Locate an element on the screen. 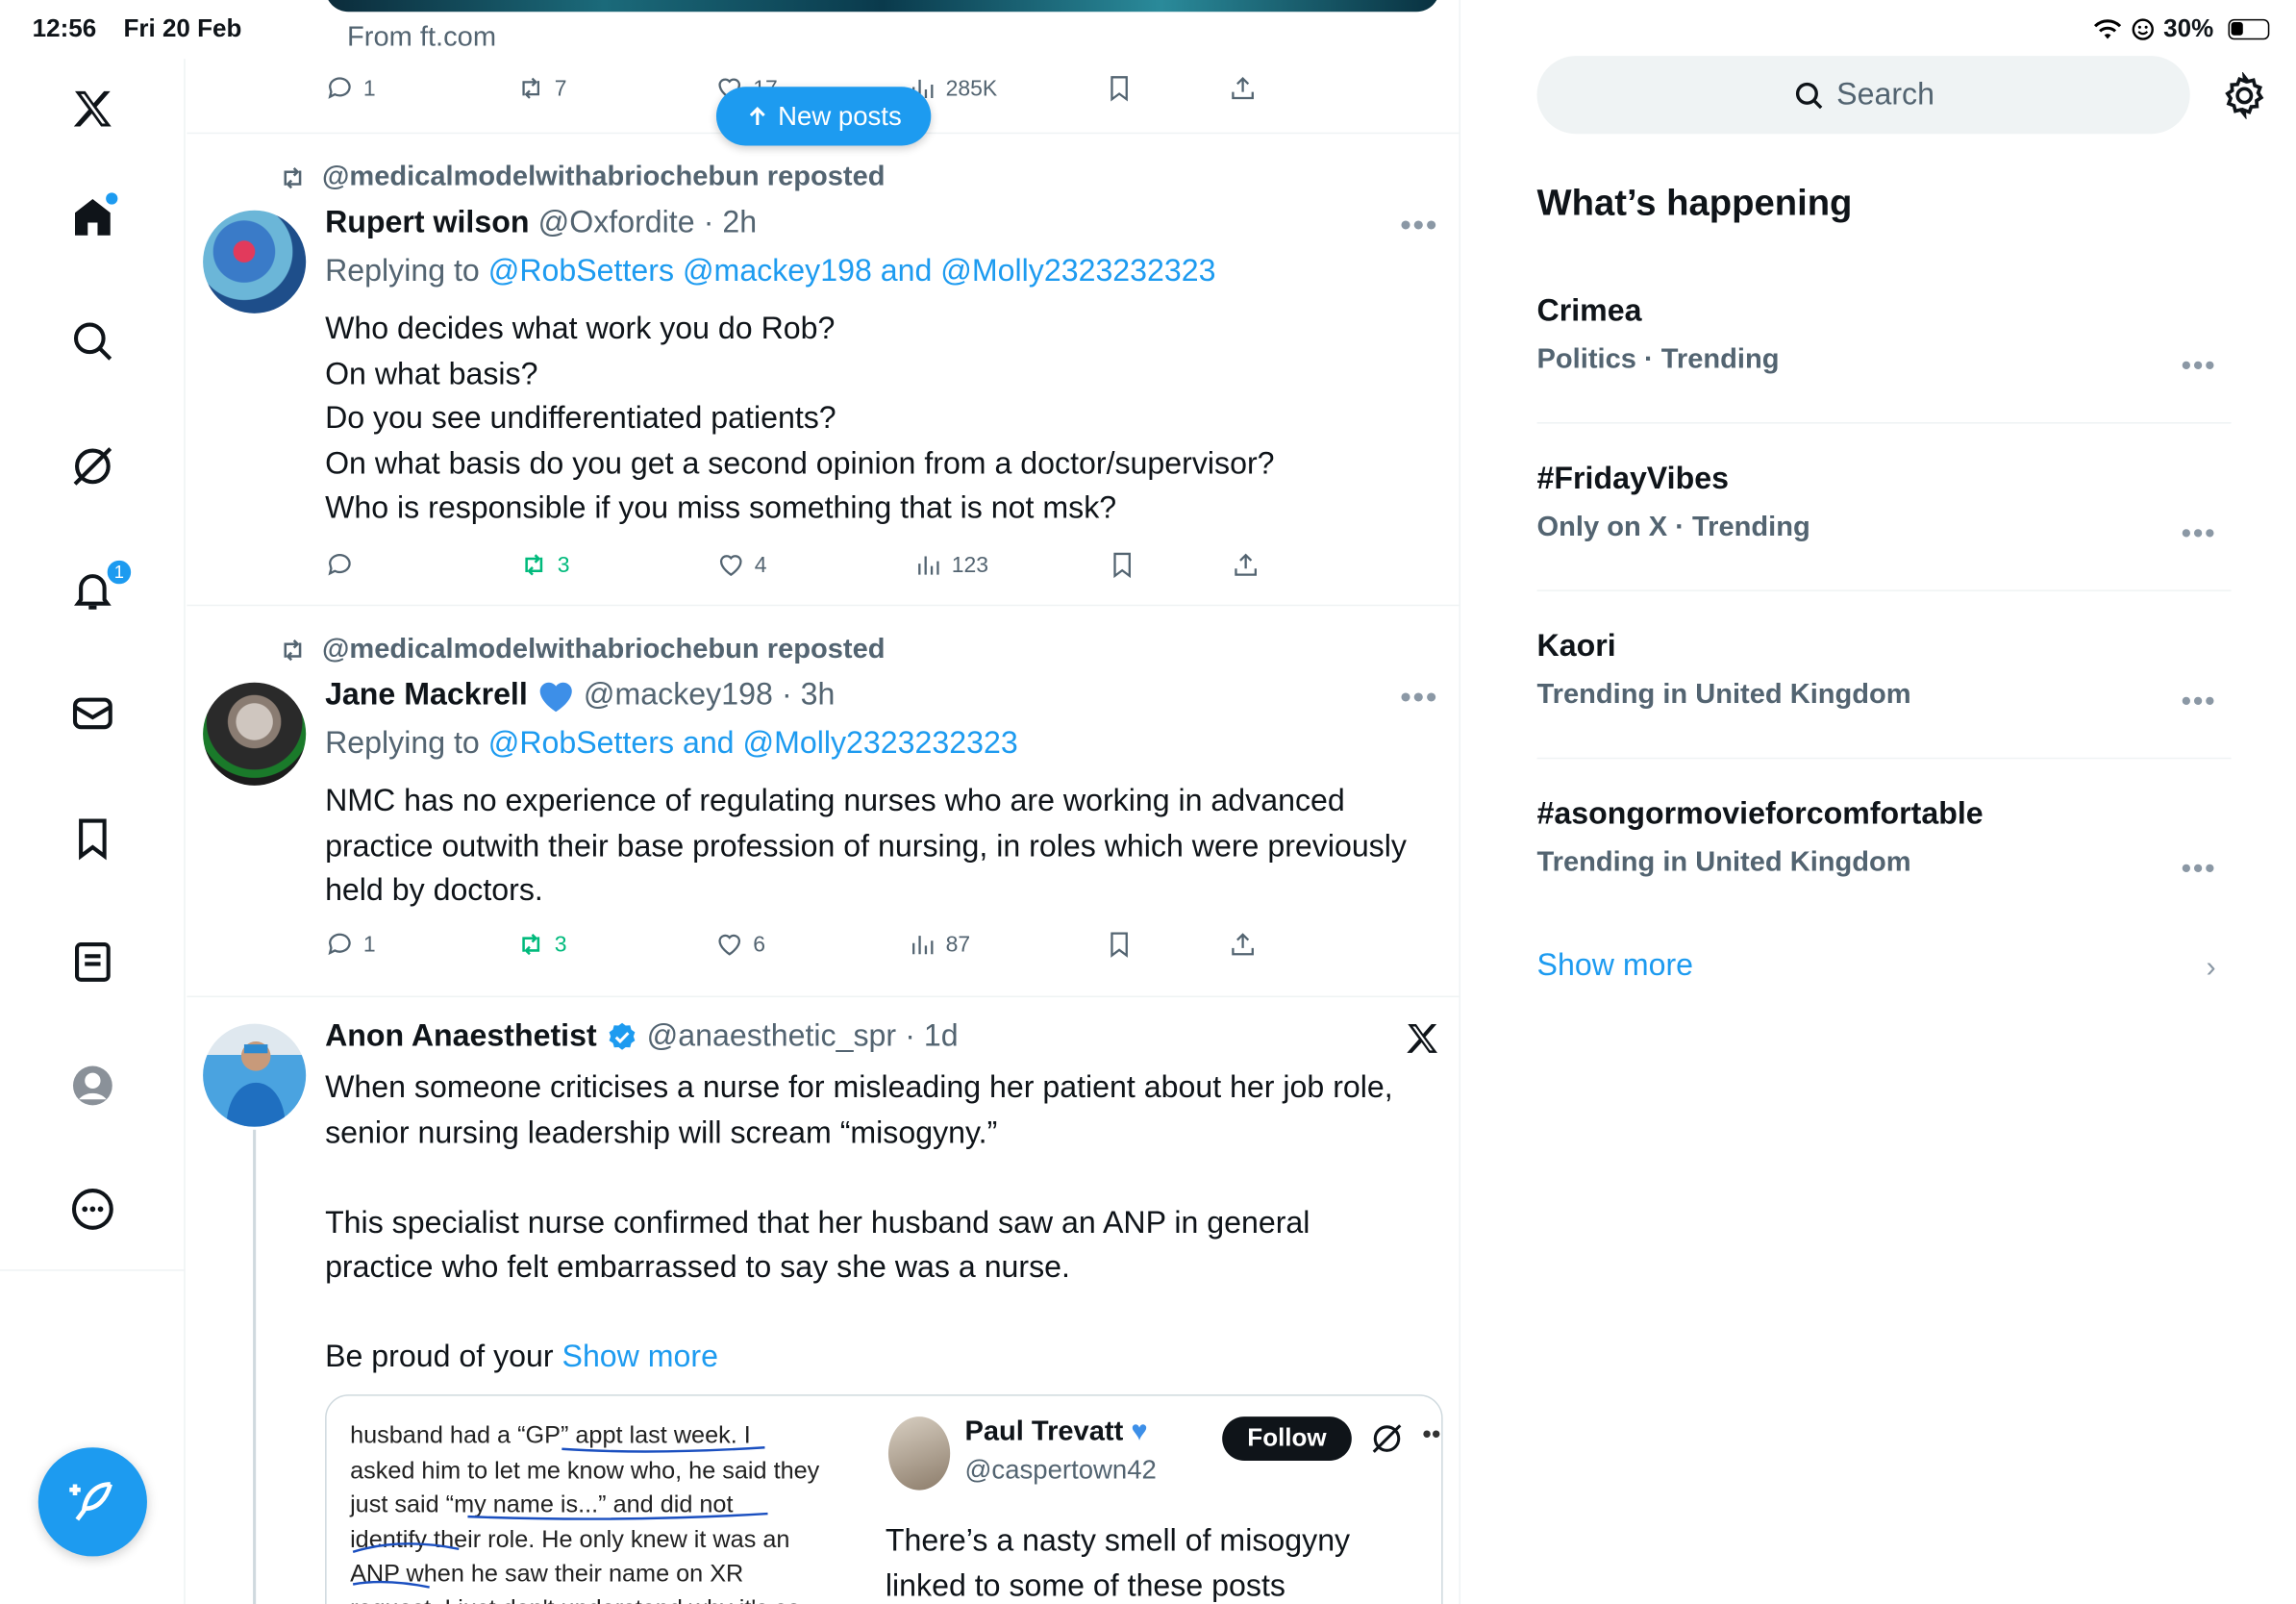  quoted-author-handle: @caspertown42 is located at coordinates (1060, 1469).